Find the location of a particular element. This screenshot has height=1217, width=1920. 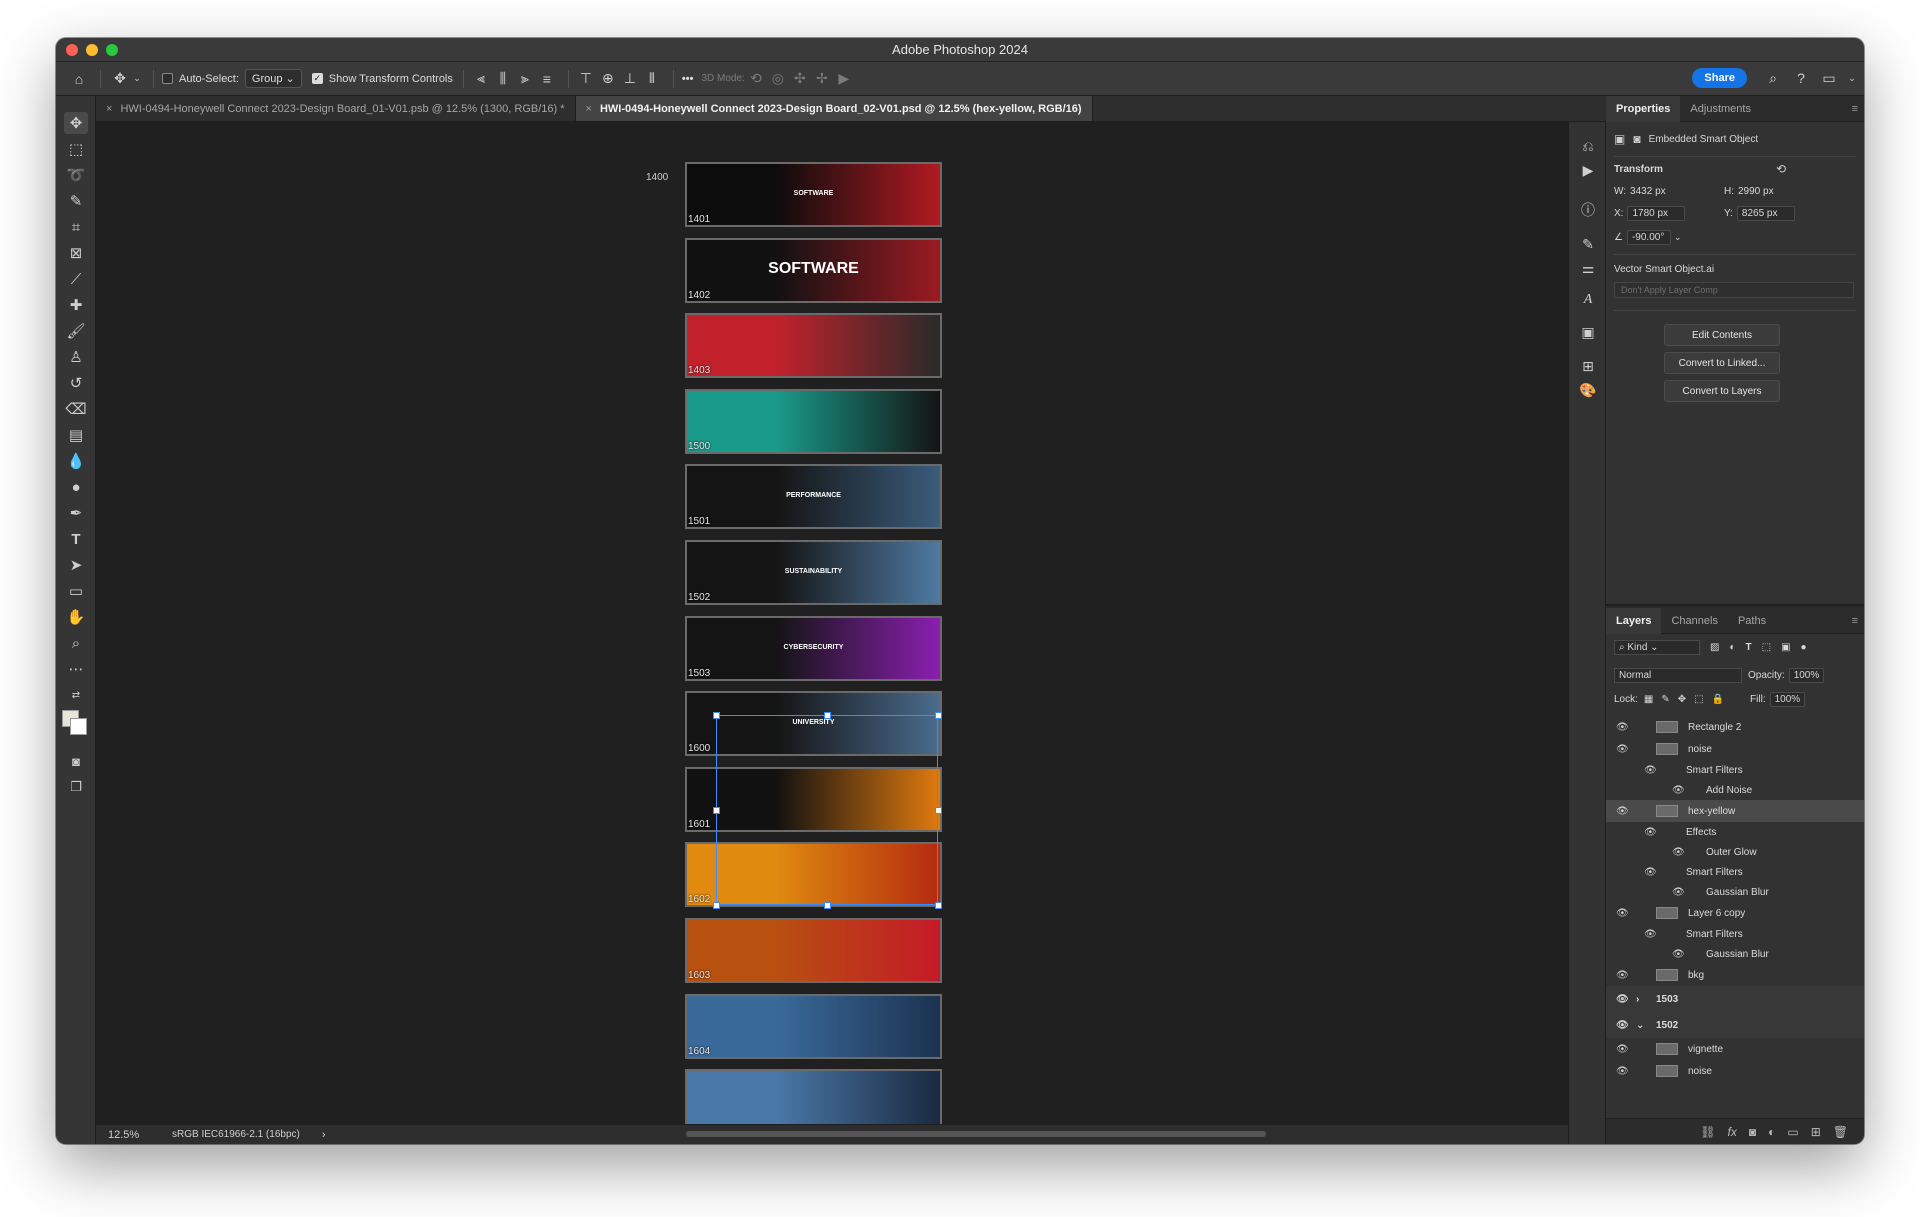

artboard-thumbnail: PERFORMANCE 1501 is located at coordinates (813, 497).